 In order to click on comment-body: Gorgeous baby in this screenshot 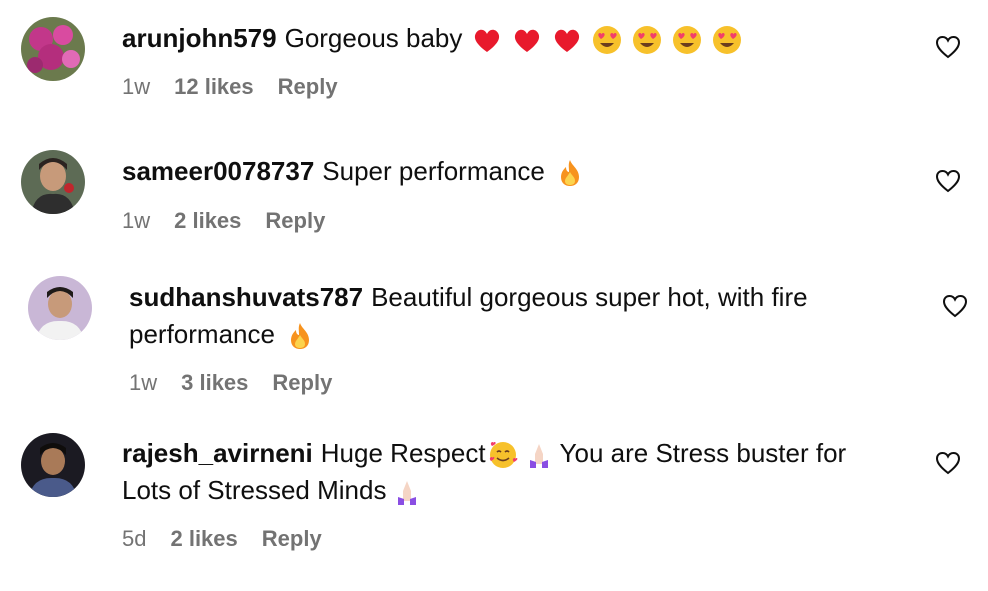, I will do `click(373, 38)`.